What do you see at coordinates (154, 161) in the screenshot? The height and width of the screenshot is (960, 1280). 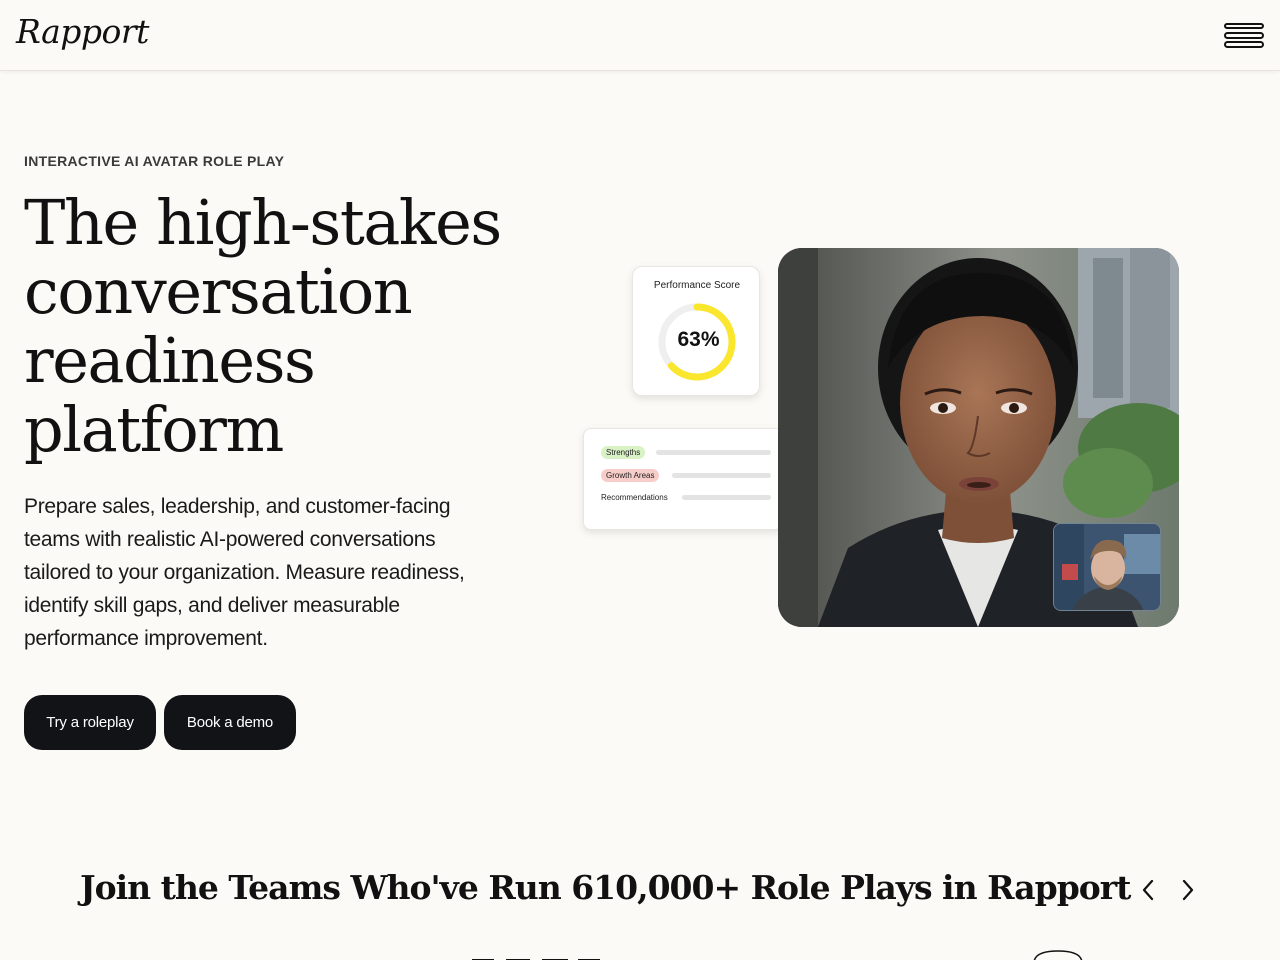 I see `hero-eyebrow: INTERACTIVE AI AVATAR ROLE PLAY` at bounding box center [154, 161].